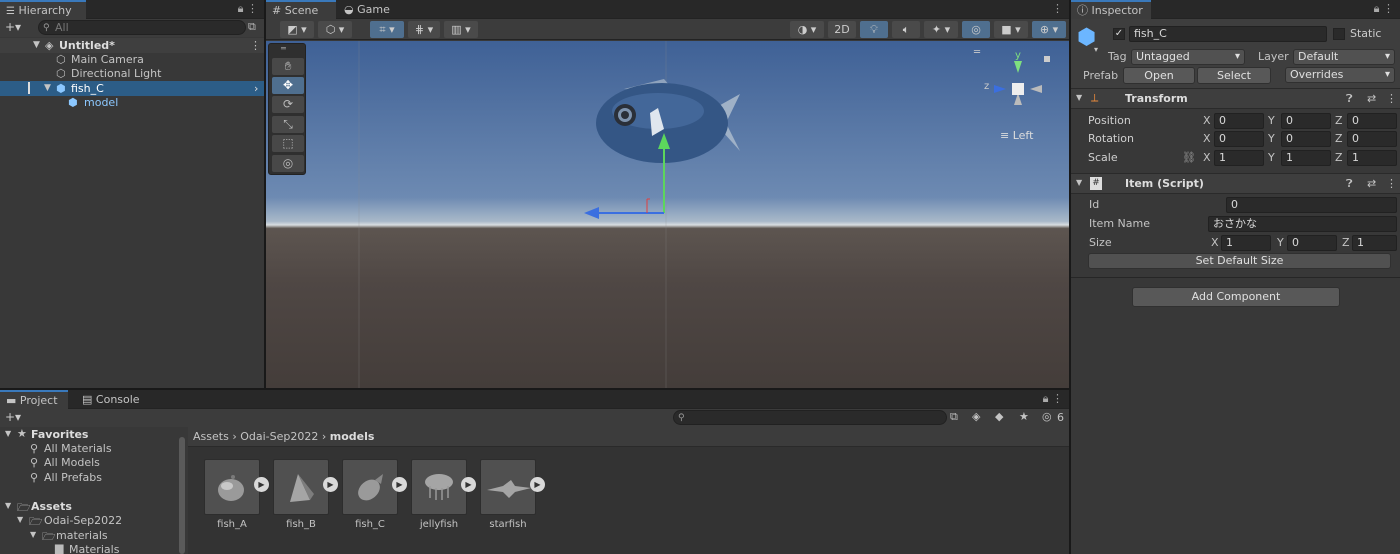 The image size is (1400, 554). I want to click on label-filter-icon: ◆, so click(999, 416).